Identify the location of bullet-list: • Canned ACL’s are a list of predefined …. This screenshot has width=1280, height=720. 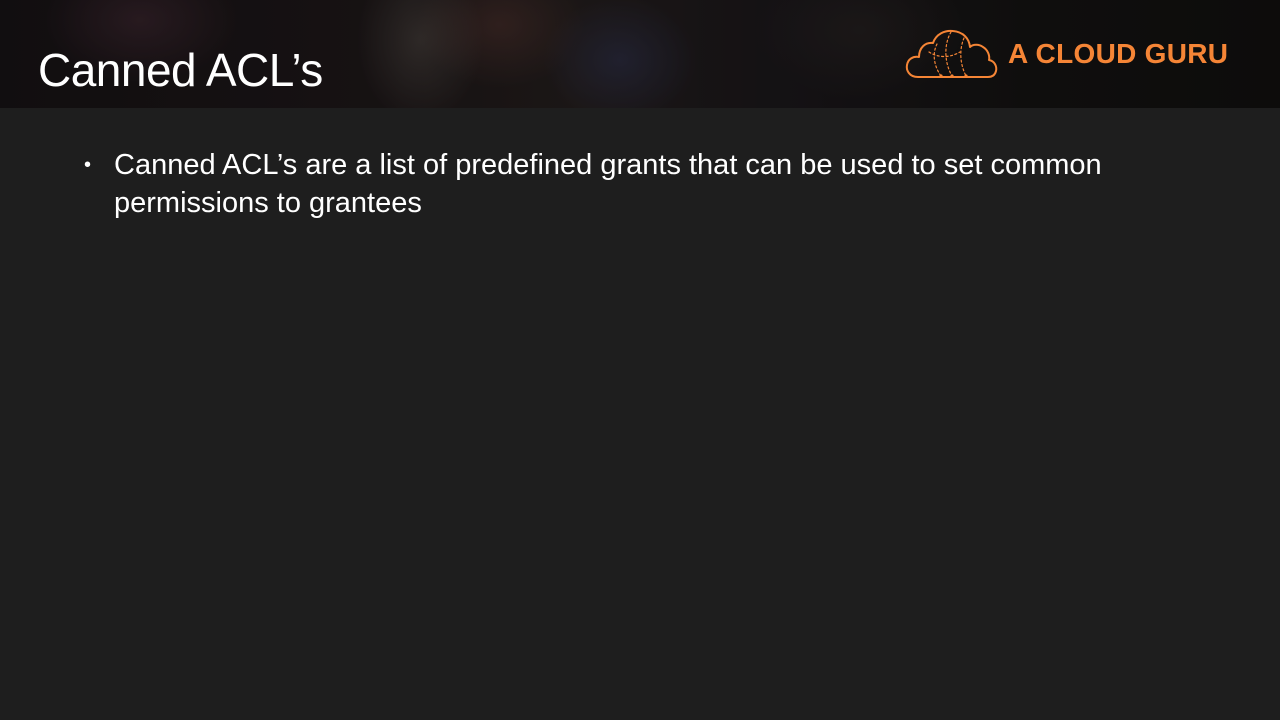
(649, 184).